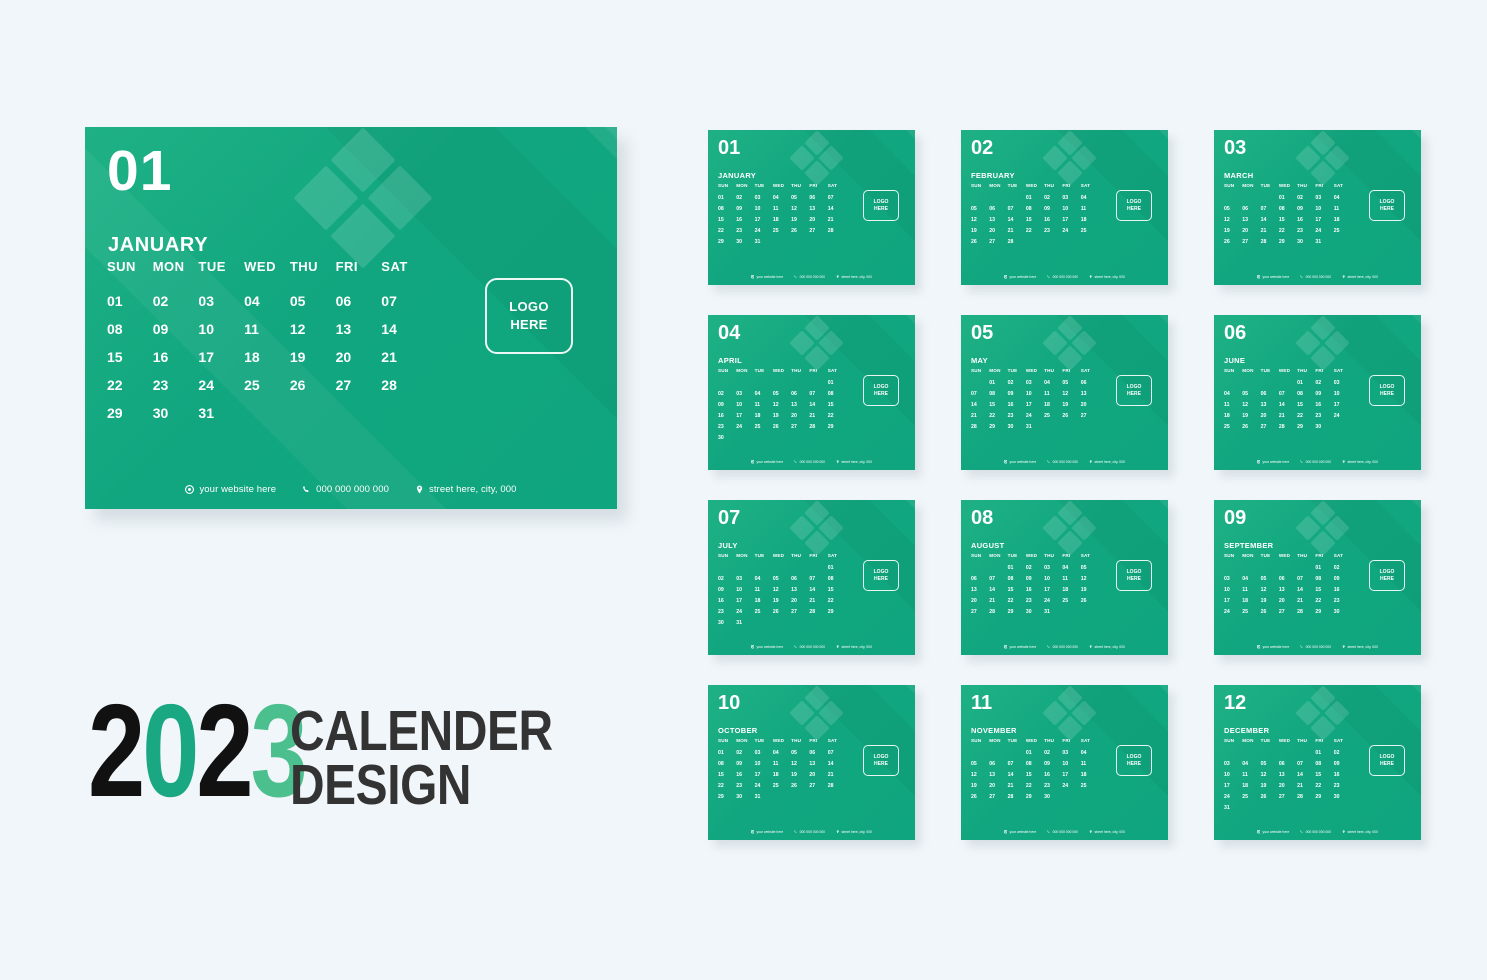  I want to click on day-cell: 22, so click(727, 231).